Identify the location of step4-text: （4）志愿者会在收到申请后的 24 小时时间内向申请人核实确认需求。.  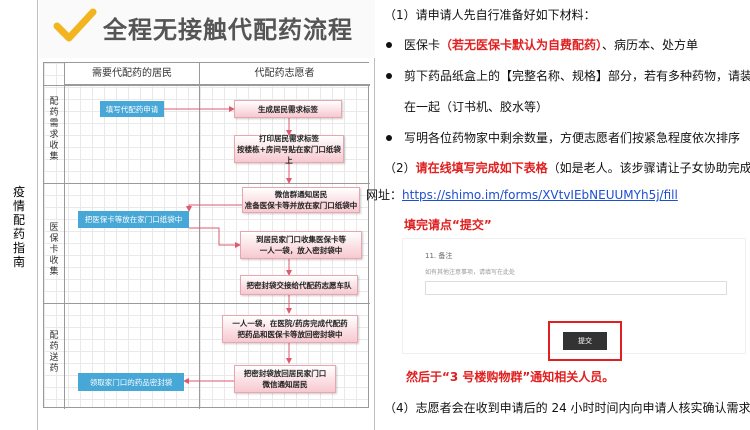
(567, 408).